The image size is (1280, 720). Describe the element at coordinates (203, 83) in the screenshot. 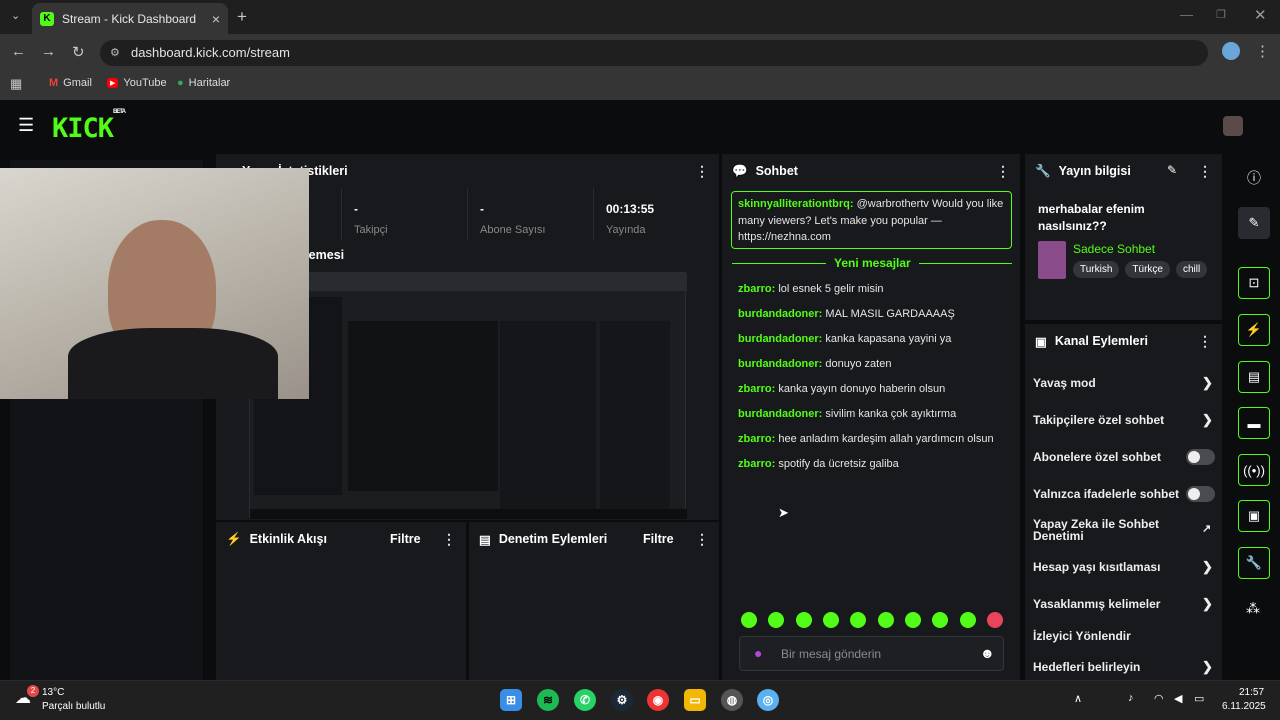

I see `bookmark-maps: ● Haritalar` at that location.